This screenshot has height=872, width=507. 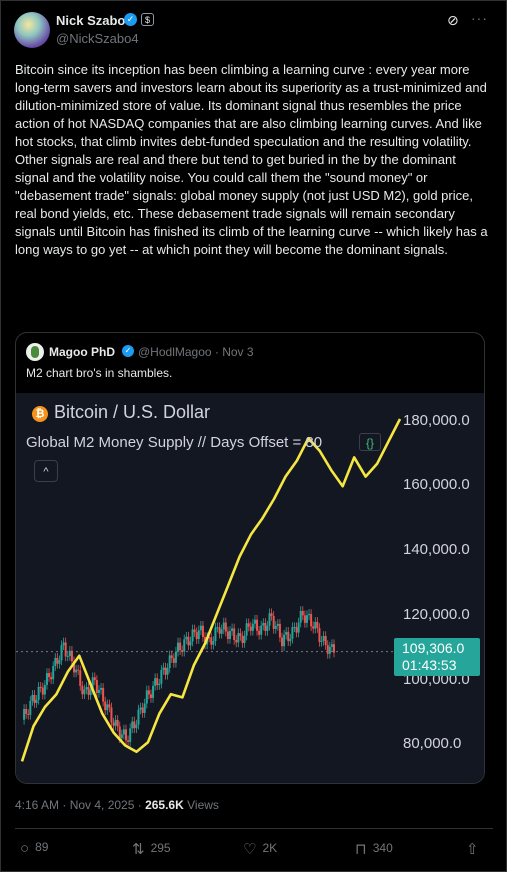 I want to click on author-name: Nick Szabo, so click(x=90, y=20).